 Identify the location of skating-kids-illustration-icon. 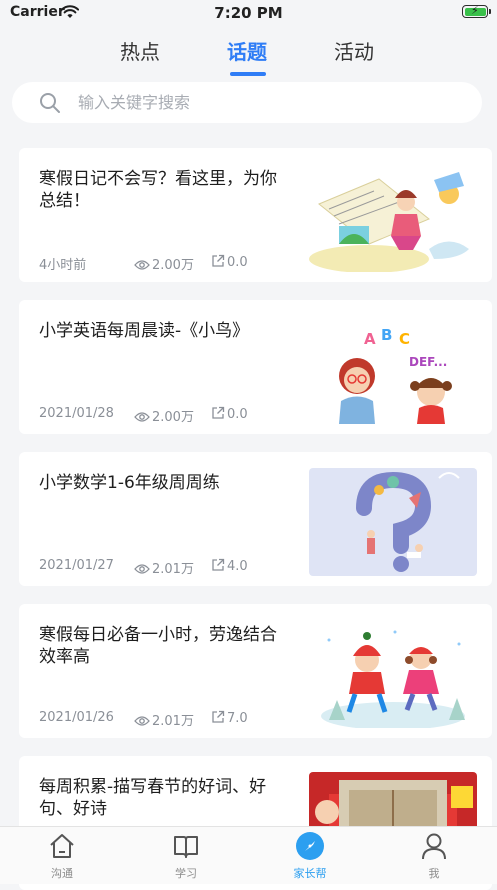
(393, 674).